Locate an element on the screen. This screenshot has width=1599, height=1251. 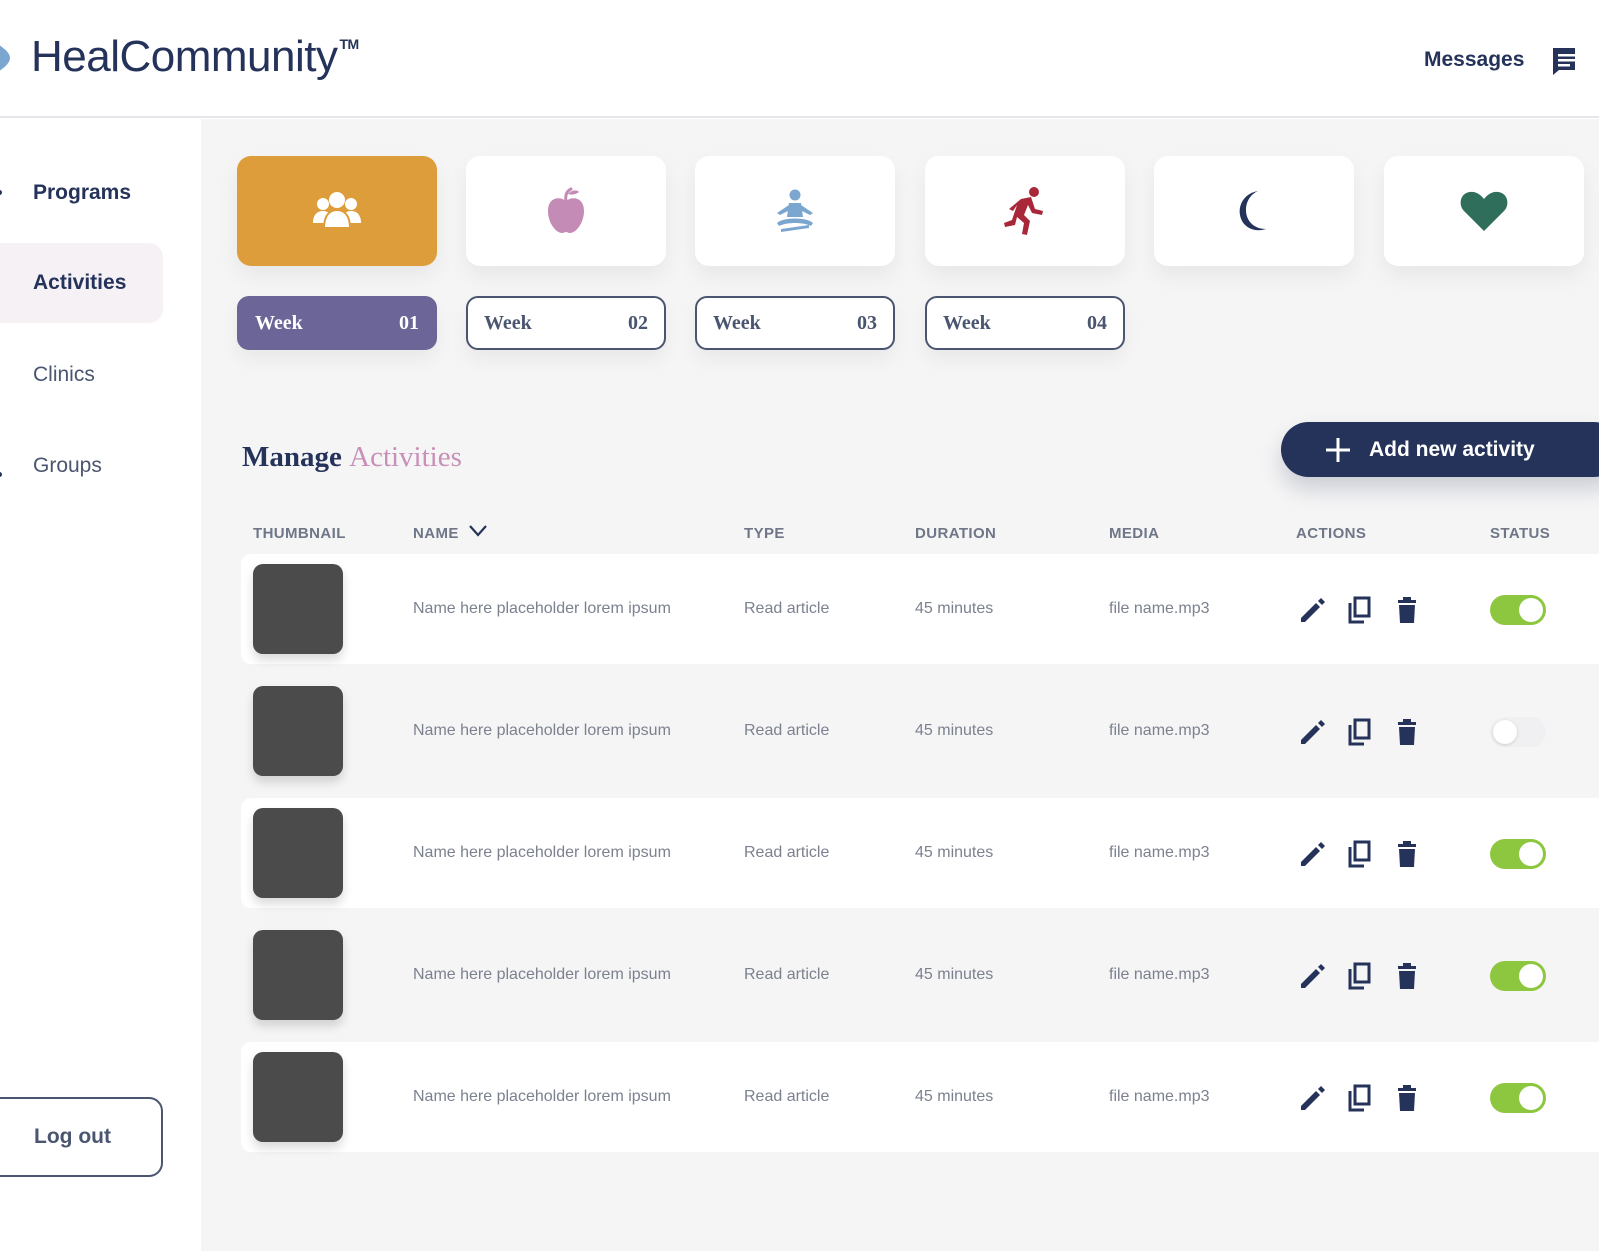
meditation-icon is located at coordinates (795, 210).